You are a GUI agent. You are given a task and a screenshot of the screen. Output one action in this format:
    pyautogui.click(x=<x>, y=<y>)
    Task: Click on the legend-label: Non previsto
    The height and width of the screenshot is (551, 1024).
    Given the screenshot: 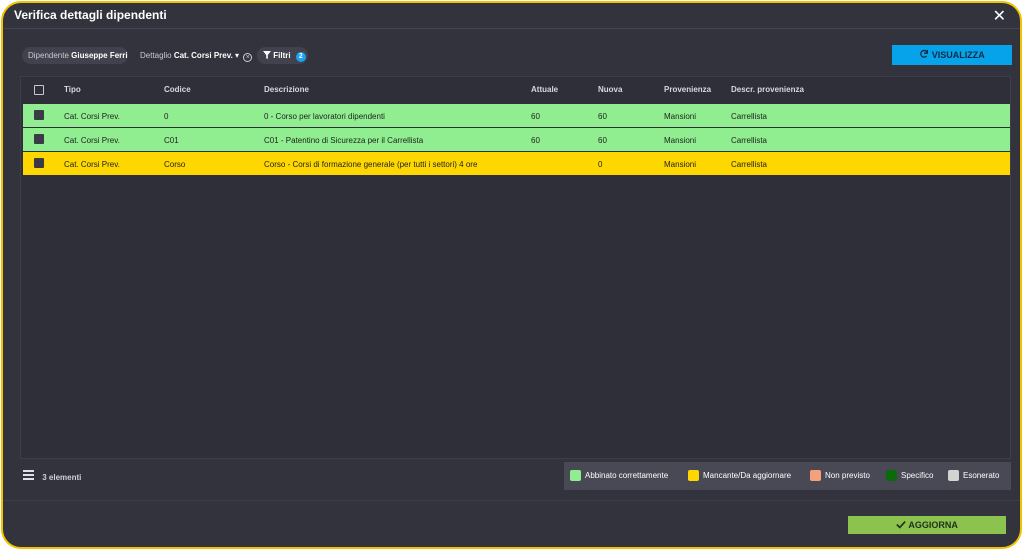 What is the action you would take?
    pyautogui.click(x=847, y=475)
    